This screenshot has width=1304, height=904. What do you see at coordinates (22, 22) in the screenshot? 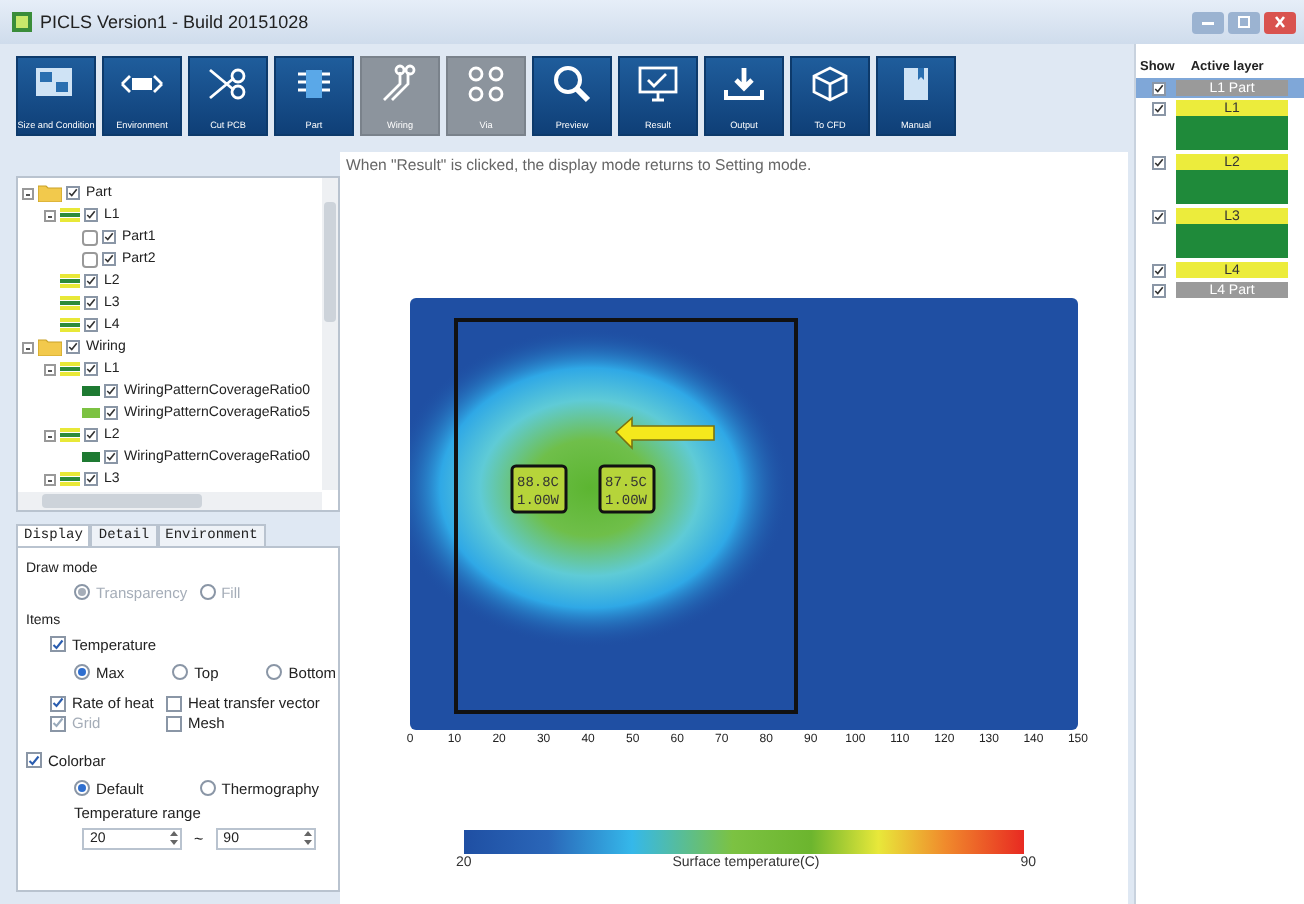
I see `app-icon` at bounding box center [22, 22].